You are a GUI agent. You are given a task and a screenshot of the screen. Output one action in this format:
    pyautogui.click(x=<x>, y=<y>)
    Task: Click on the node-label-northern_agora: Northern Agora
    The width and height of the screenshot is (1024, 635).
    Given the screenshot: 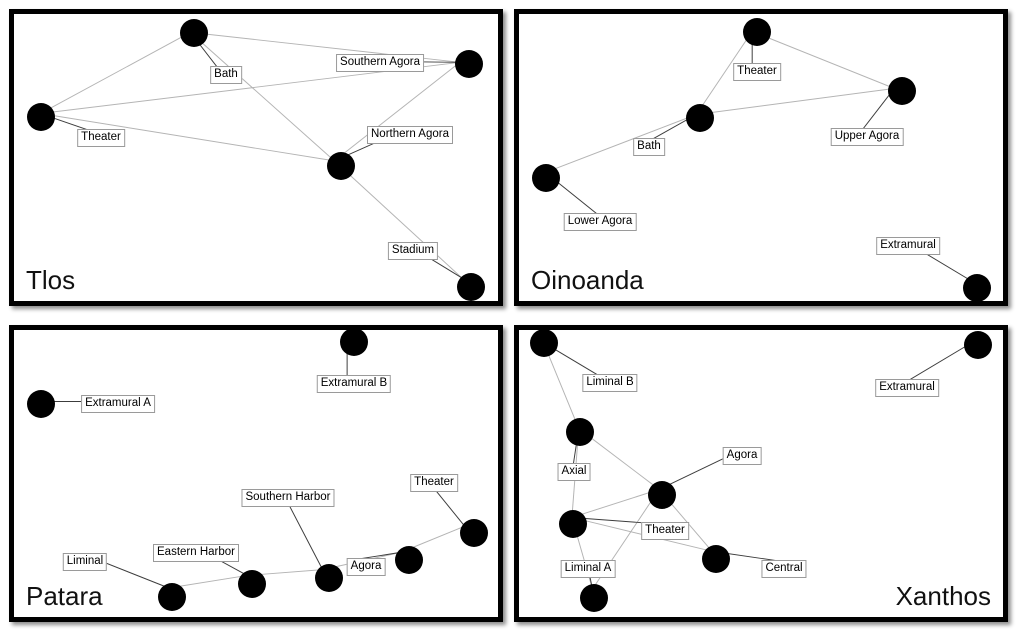 What is the action you would take?
    pyautogui.click(x=410, y=135)
    